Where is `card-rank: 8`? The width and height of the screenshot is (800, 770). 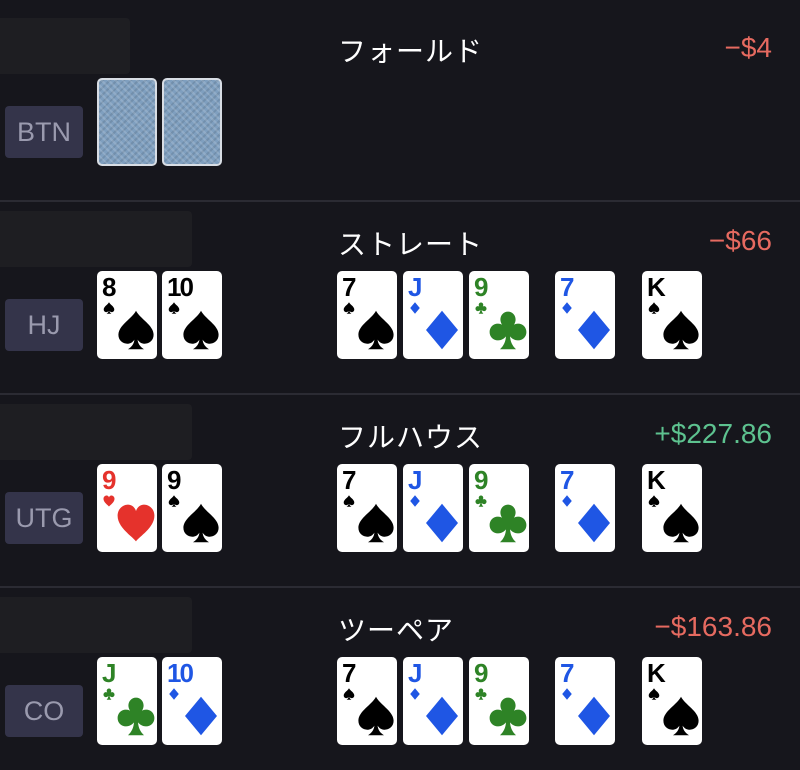 card-rank: 8 is located at coordinates (109, 287).